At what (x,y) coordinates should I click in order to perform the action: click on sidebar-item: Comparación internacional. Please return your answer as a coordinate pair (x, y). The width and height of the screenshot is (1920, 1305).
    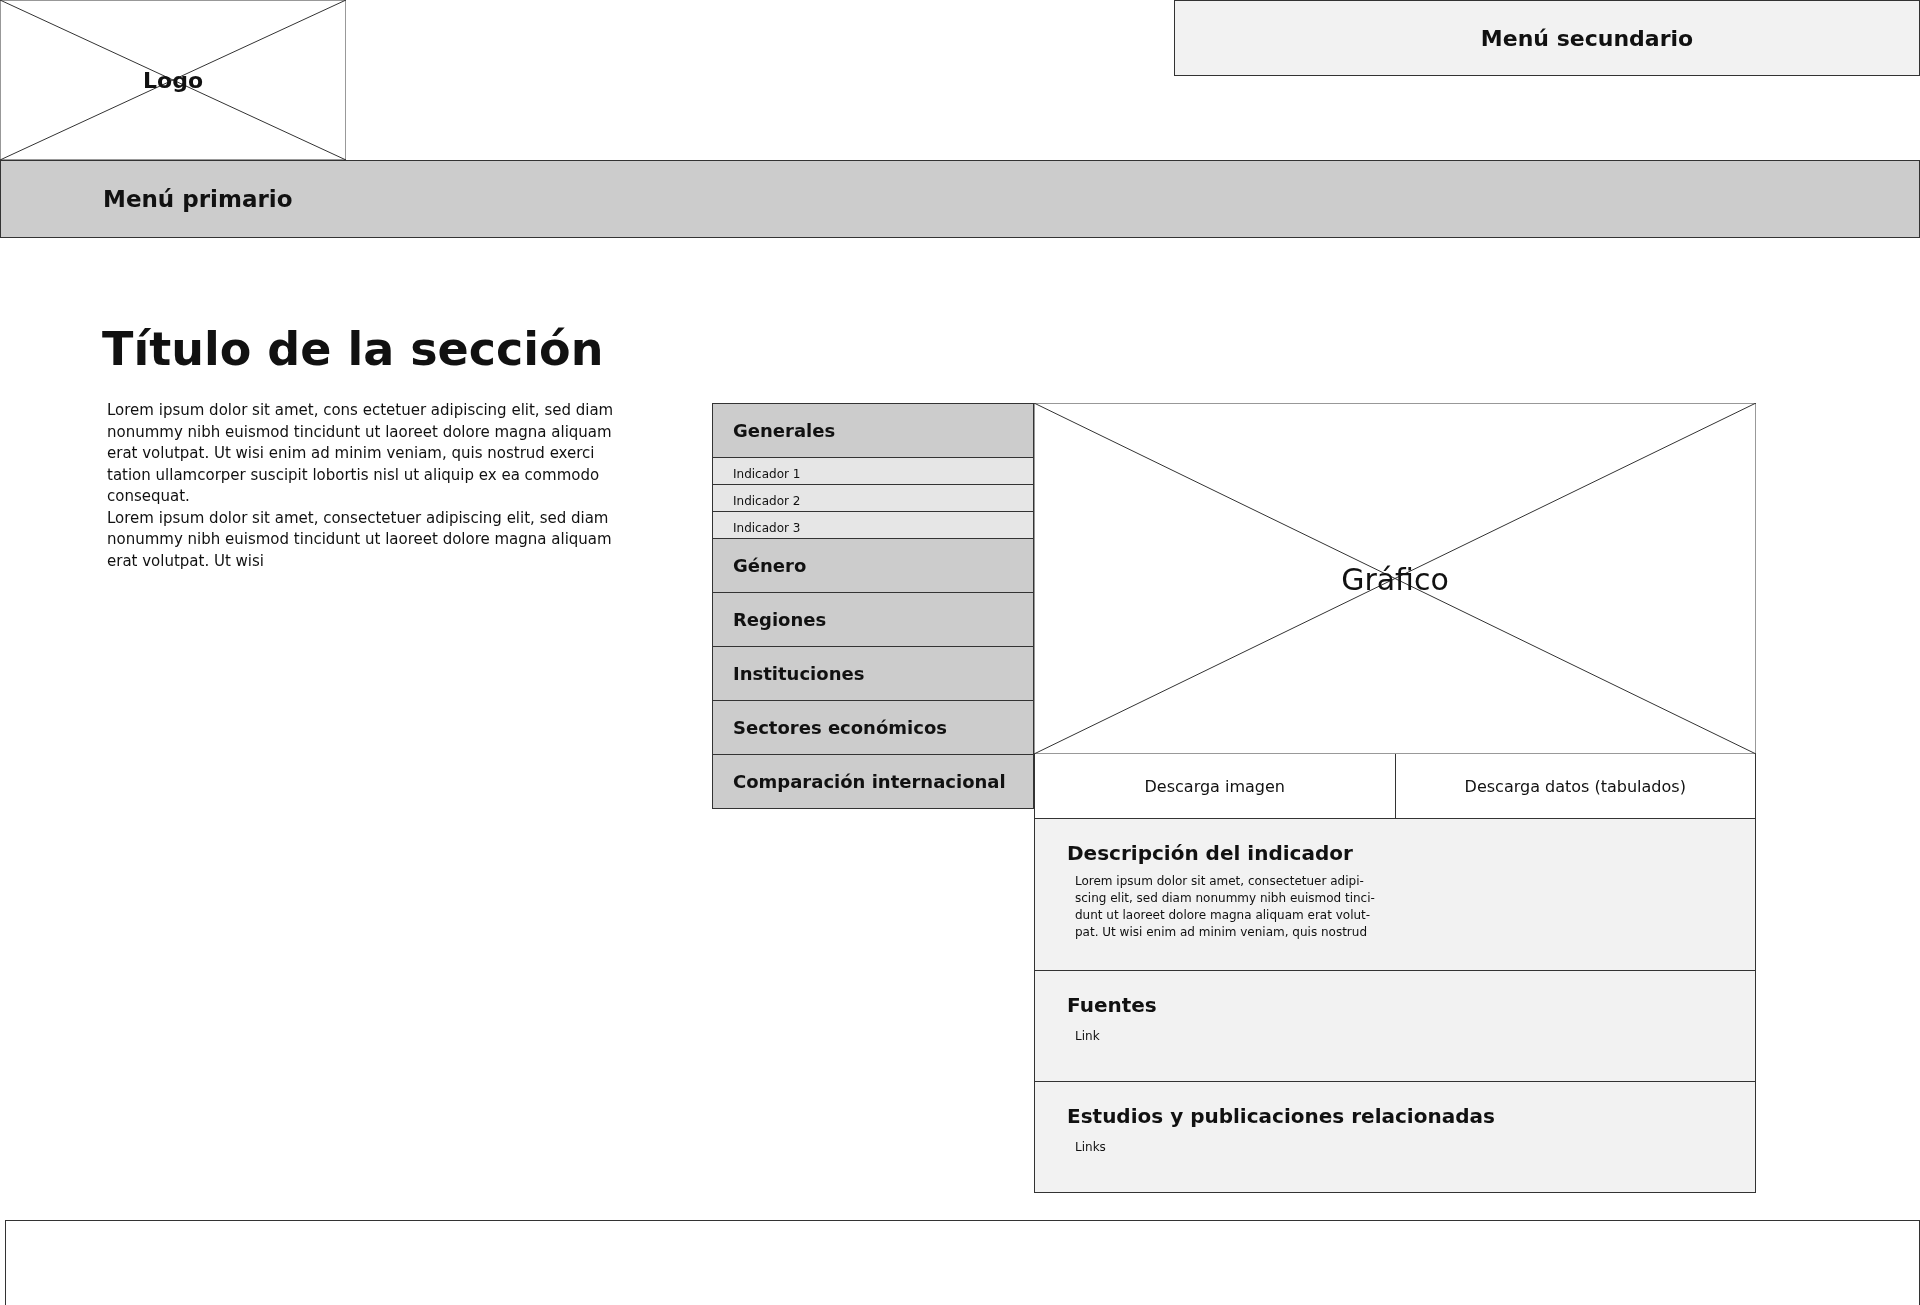
    Looking at the image, I should click on (873, 782).